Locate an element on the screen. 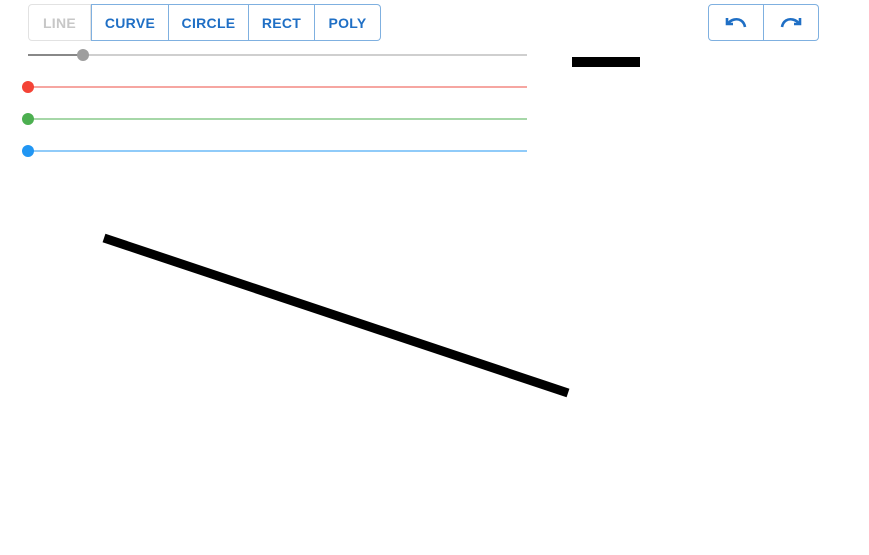  undo-icon is located at coordinates (736, 22).